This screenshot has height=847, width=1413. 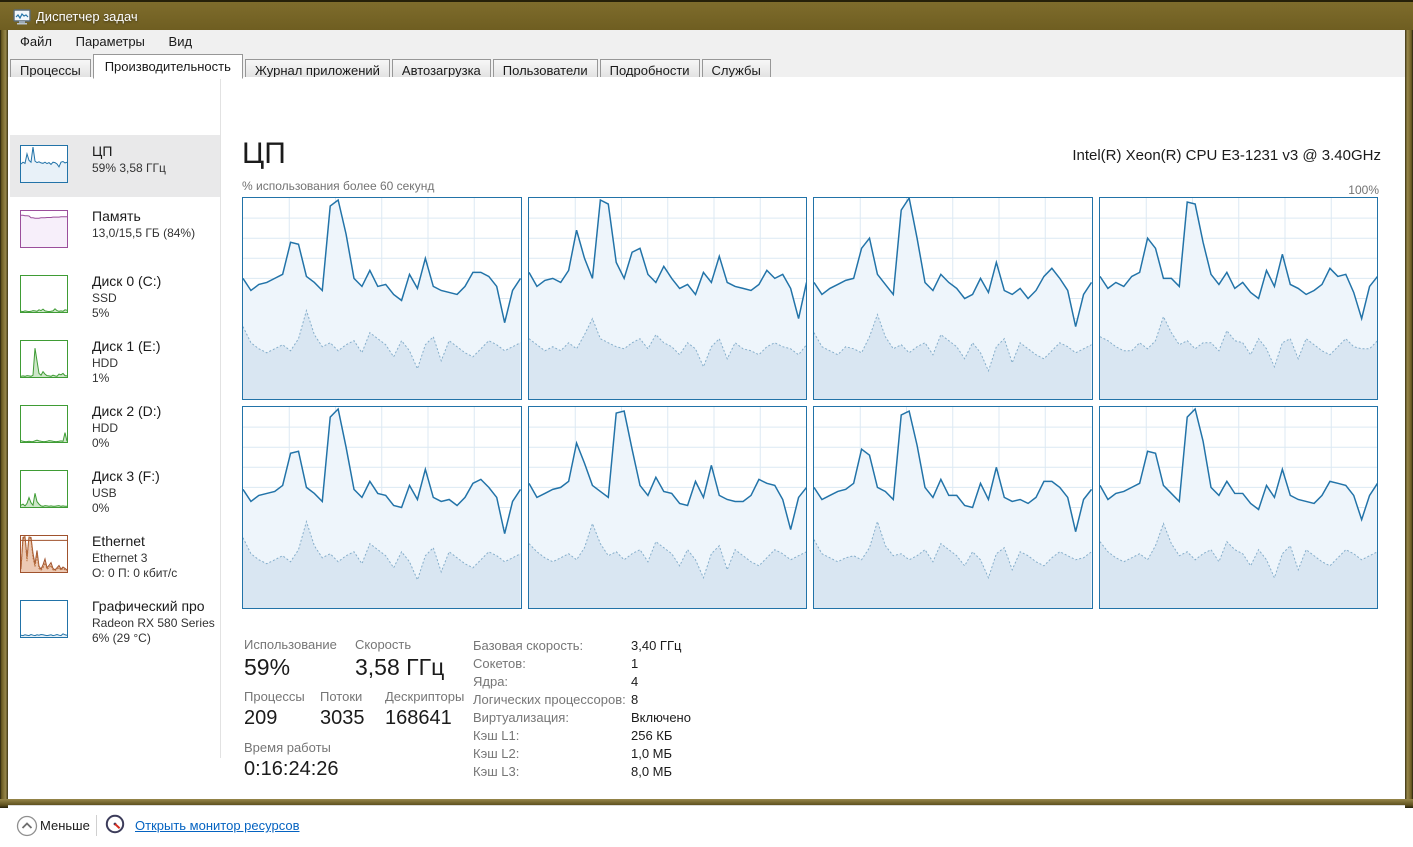 I want to click on usage-value: 59%, so click(x=267, y=667).